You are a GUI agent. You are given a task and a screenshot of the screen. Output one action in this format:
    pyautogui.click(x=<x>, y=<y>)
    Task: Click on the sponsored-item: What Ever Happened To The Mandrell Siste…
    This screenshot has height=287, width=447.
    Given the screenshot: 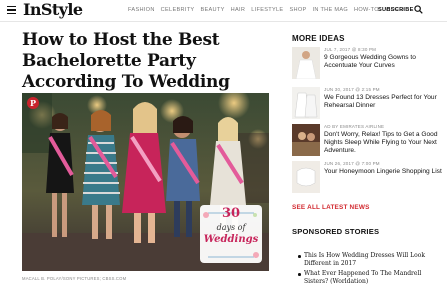 What is the action you would take?
    pyautogui.click(x=370, y=278)
    